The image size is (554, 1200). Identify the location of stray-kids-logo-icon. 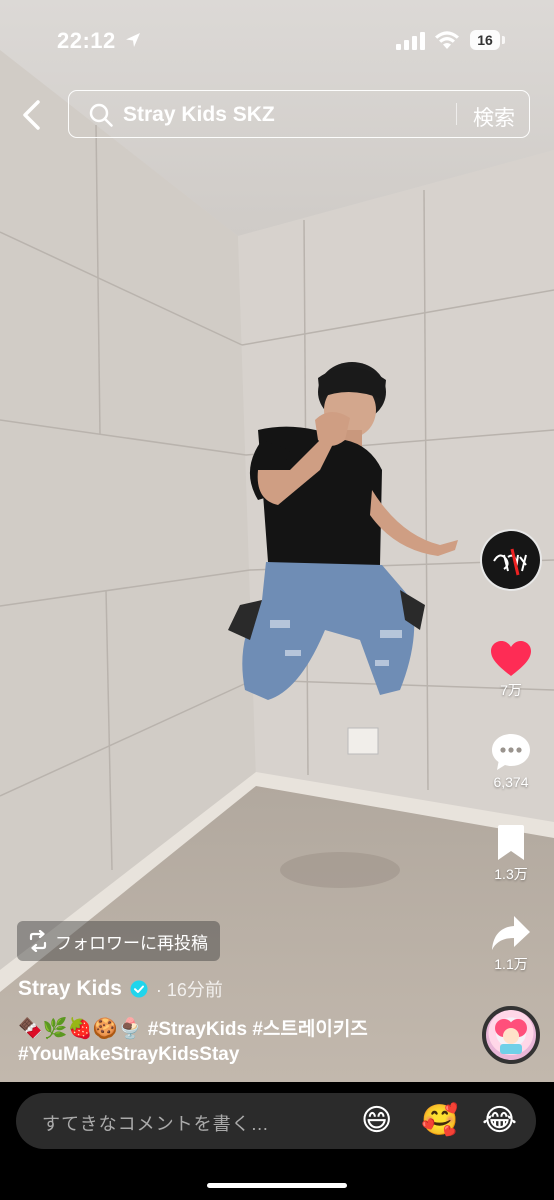
(510, 562).